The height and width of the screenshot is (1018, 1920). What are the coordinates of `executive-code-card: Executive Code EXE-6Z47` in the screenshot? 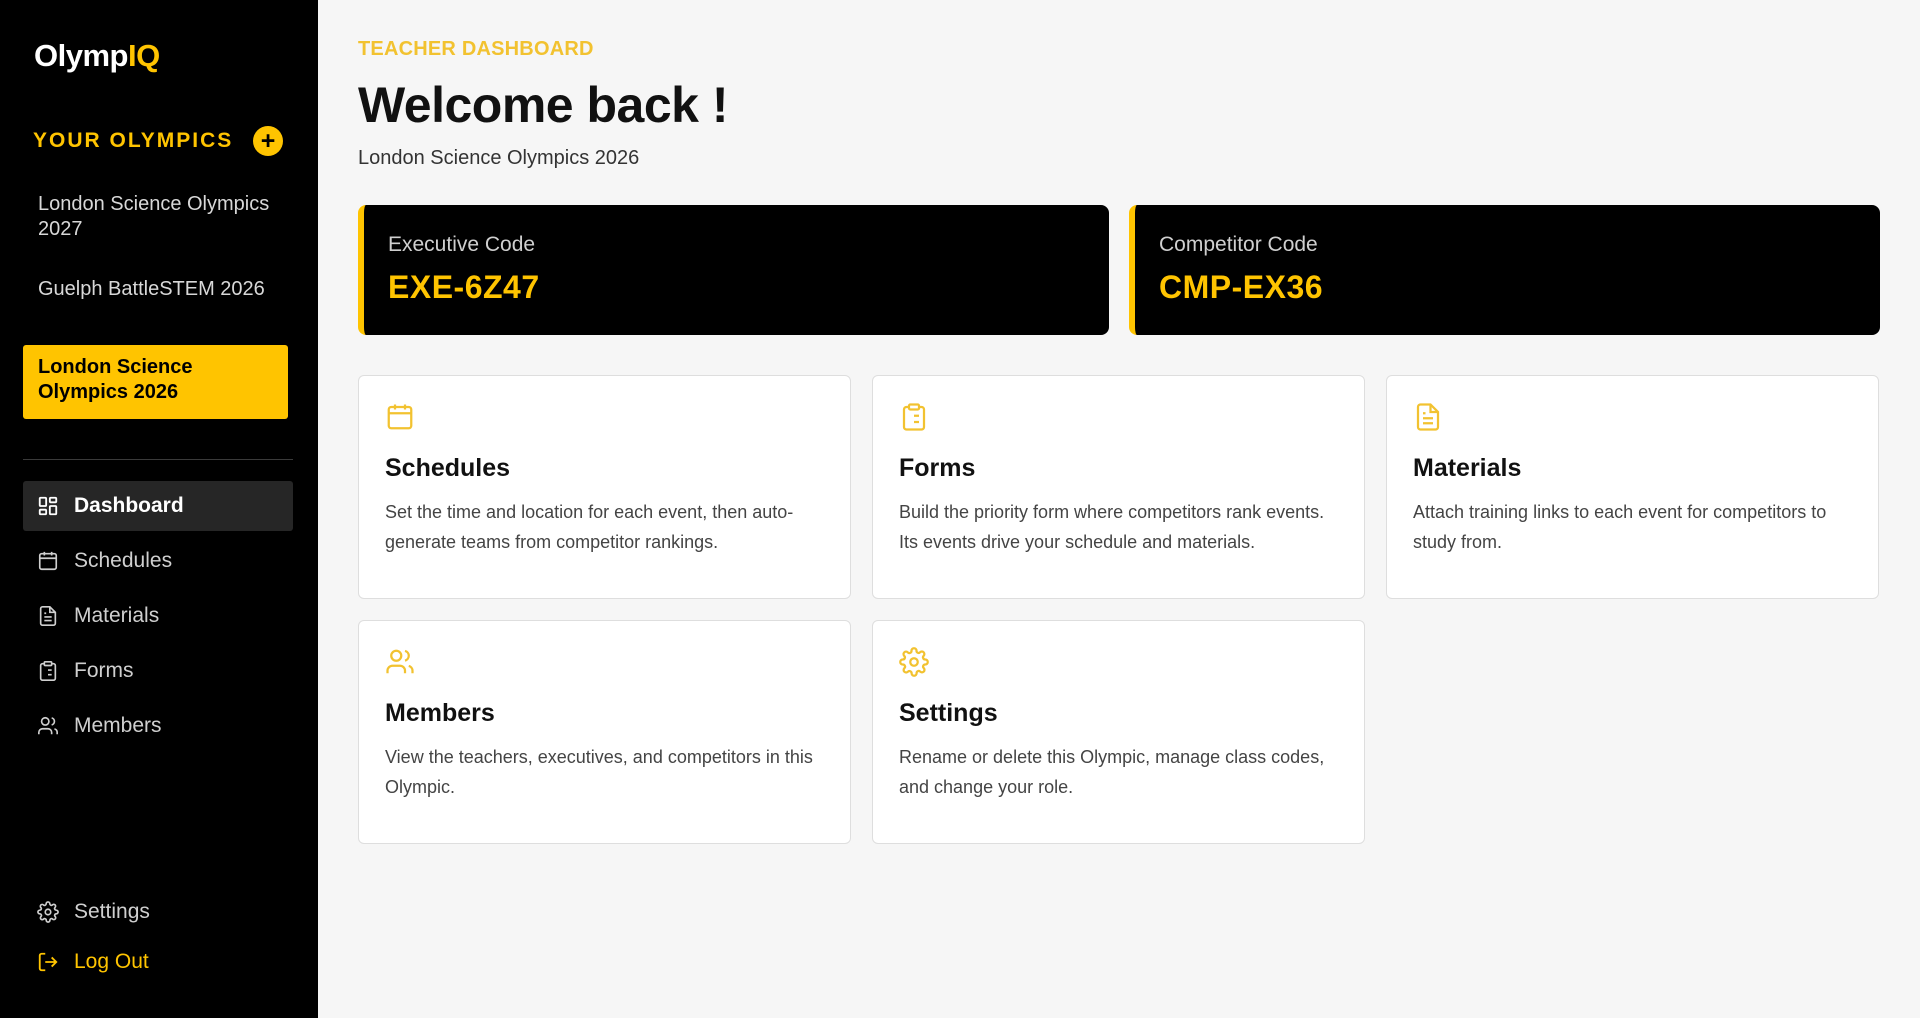 It's located at (733, 270).